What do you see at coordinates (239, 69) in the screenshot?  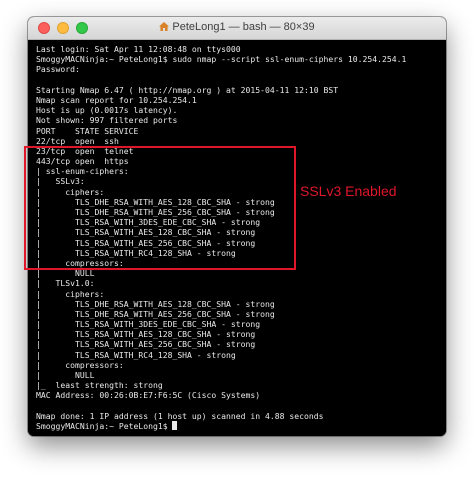 I see `terminal-line: Password:` at bounding box center [239, 69].